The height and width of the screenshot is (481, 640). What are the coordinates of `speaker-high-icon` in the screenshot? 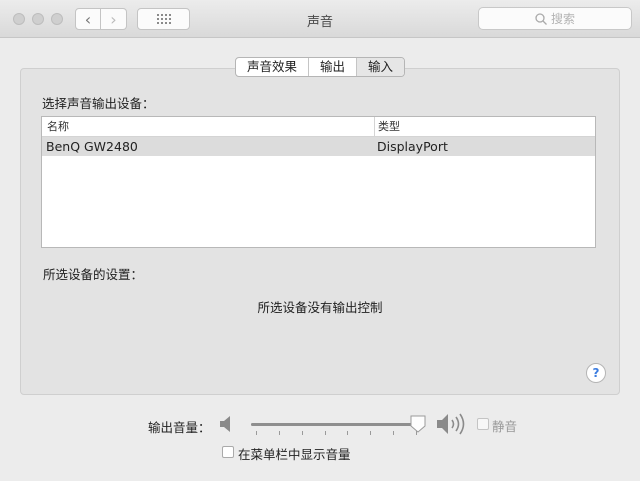 It's located at (451, 424).